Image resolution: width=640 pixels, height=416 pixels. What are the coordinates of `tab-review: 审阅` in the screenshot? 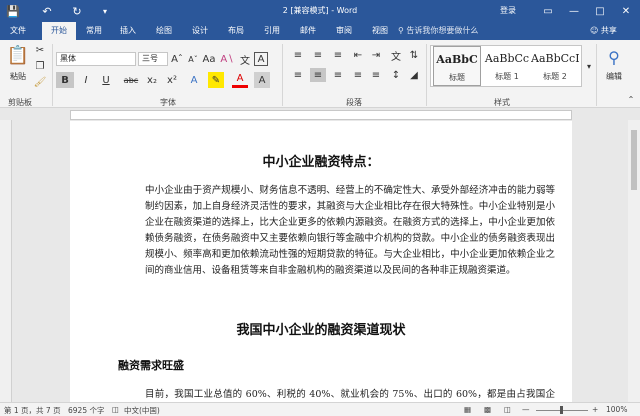 It's located at (344, 31).